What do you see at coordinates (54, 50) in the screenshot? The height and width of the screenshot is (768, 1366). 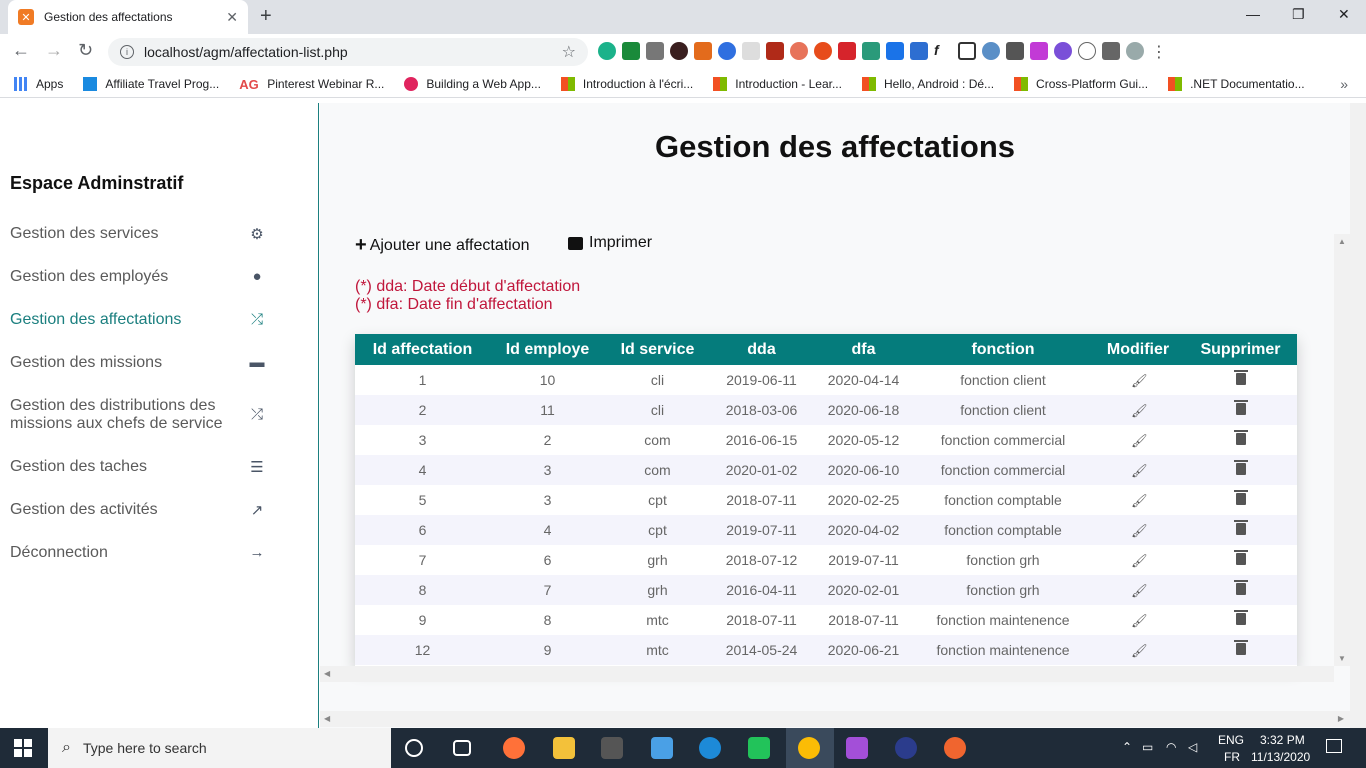 I see `forward-icon: →` at bounding box center [54, 50].